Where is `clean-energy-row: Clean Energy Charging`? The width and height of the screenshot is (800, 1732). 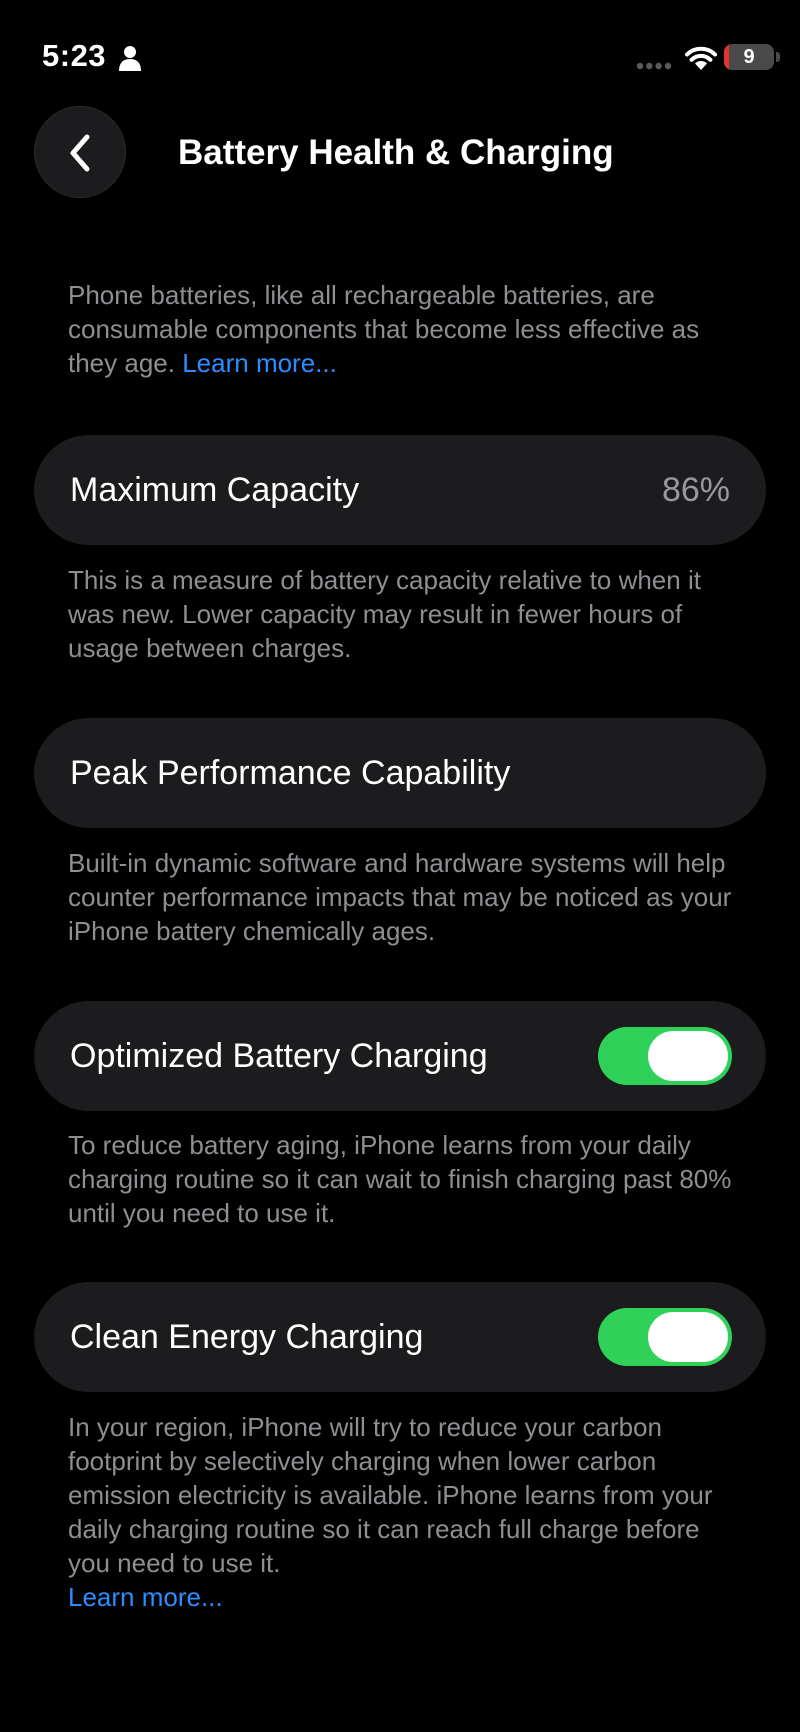 clean-energy-row: Clean Energy Charging is located at coordinates (400, 1337).